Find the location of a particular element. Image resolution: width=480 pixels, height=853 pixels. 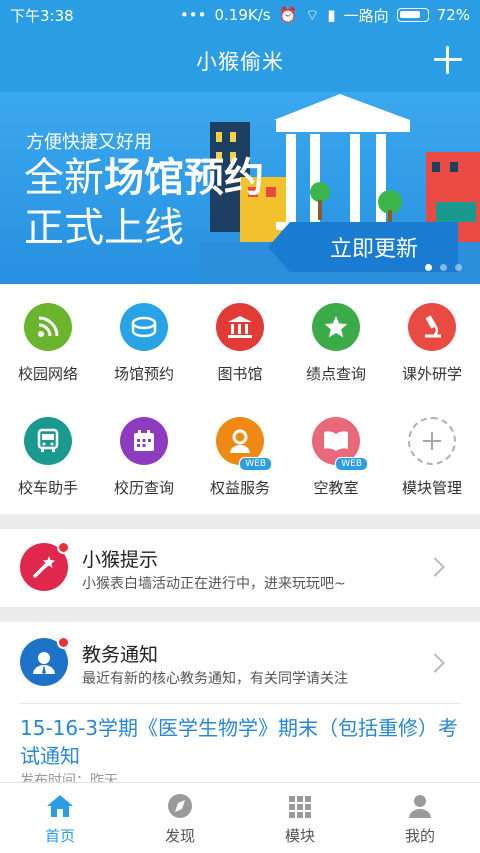

module-rights-service: WEB 权益服务 is located at coordinates (240, 454).